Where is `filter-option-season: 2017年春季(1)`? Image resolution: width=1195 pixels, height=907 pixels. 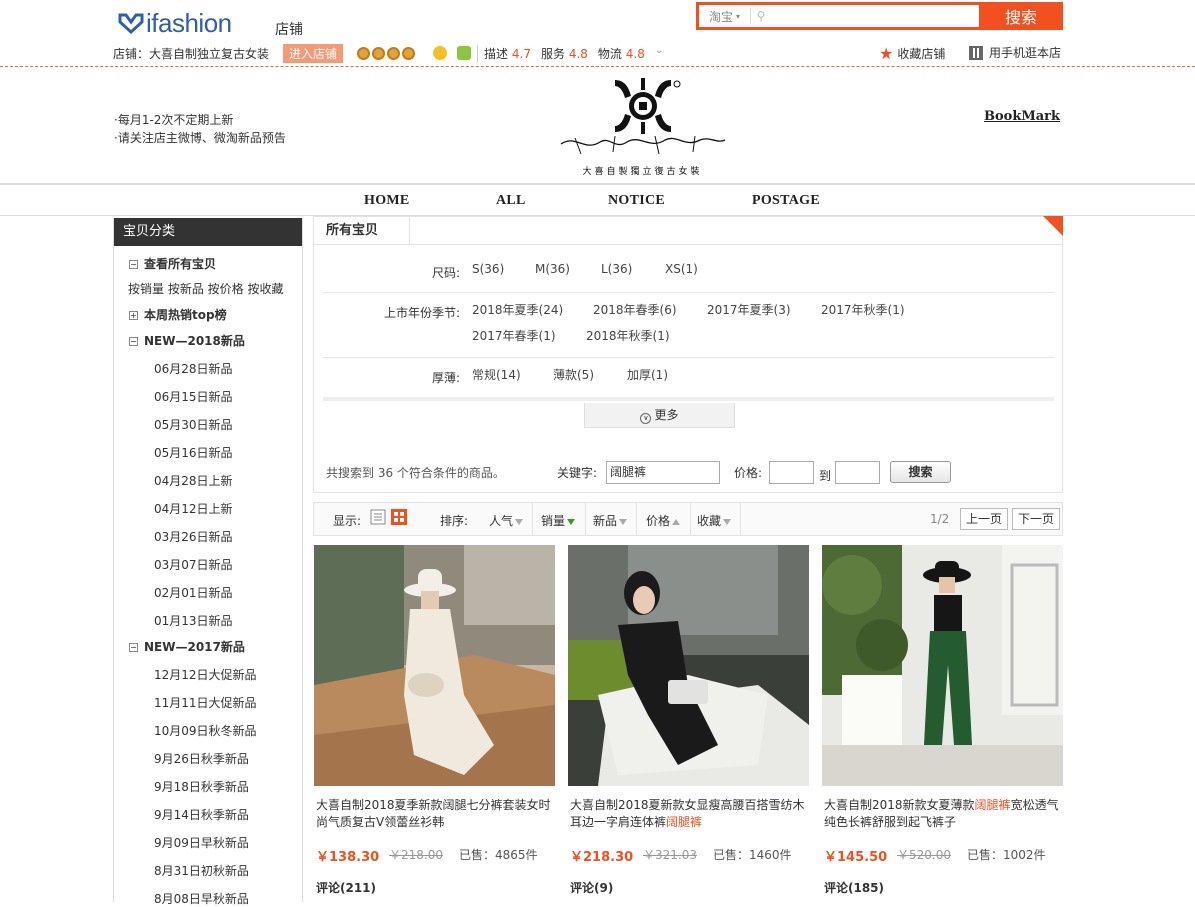
filter-option-season: 2017年春季(1) is located at coordinates (514, 335).